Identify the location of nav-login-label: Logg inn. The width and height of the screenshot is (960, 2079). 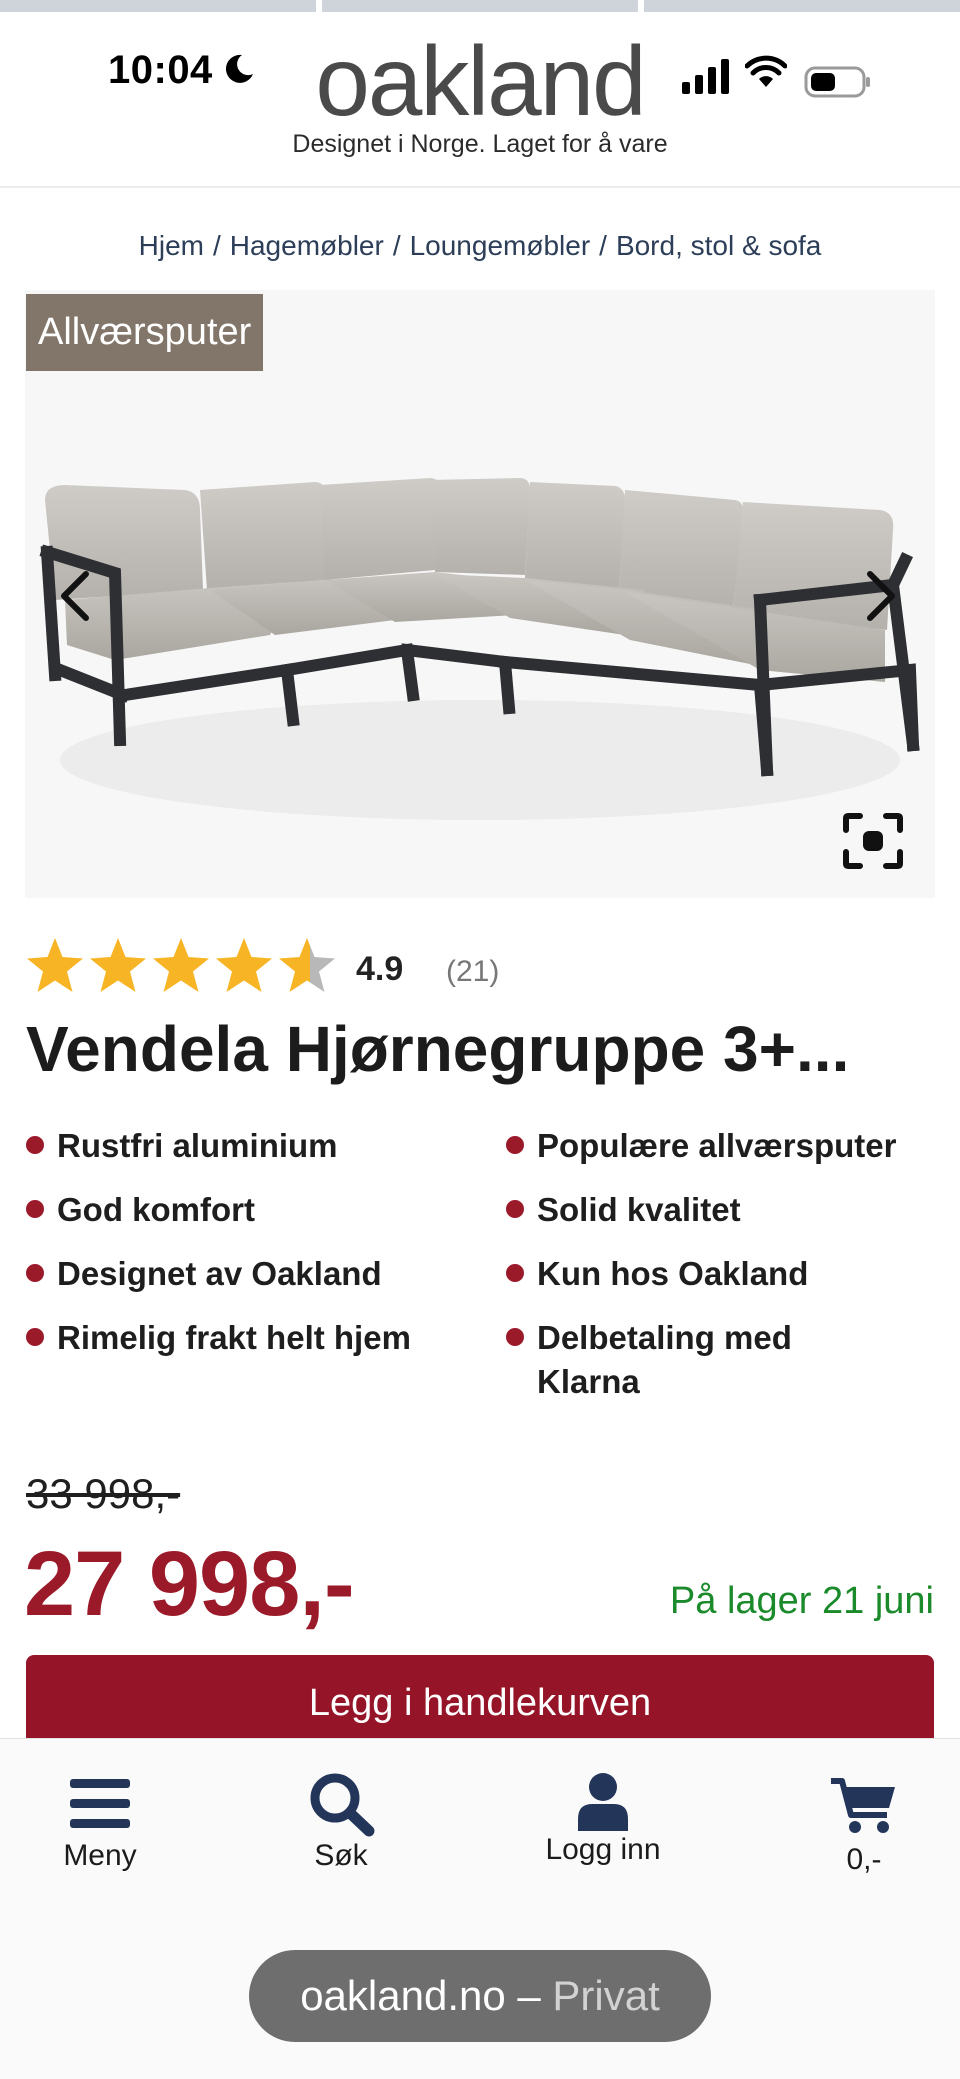
(603, 1849).